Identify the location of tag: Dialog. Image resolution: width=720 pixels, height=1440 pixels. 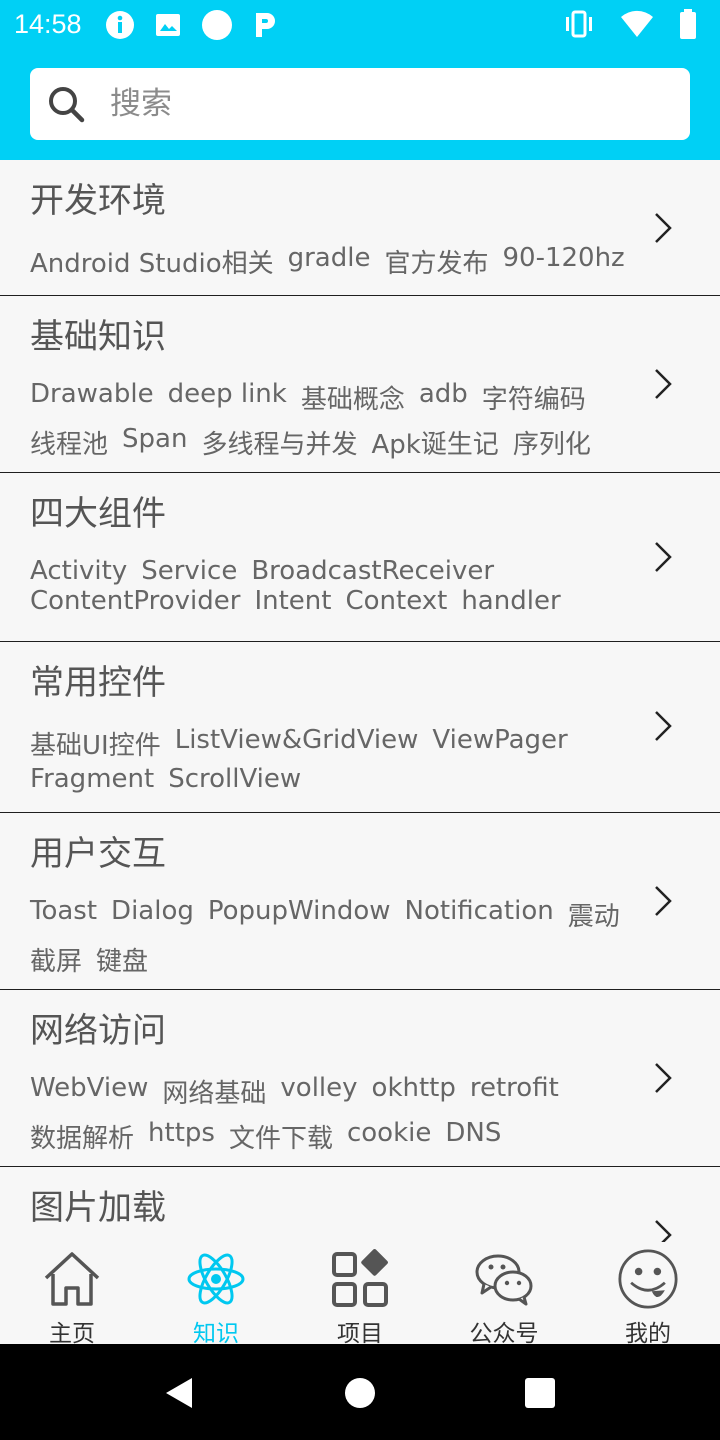
(152, 914).